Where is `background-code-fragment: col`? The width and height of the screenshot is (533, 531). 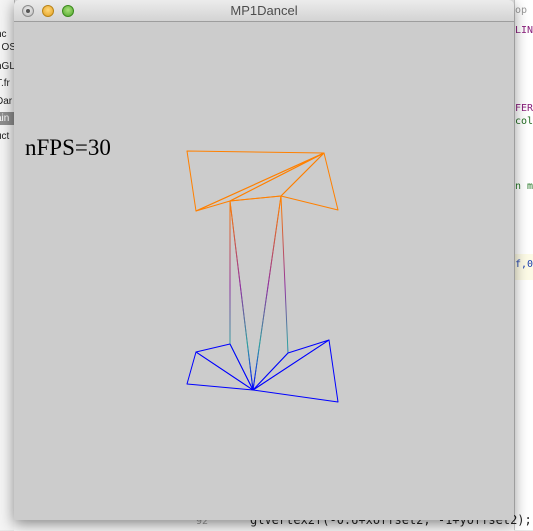 background-code-fragment: col is located at coordinates (524, 121).